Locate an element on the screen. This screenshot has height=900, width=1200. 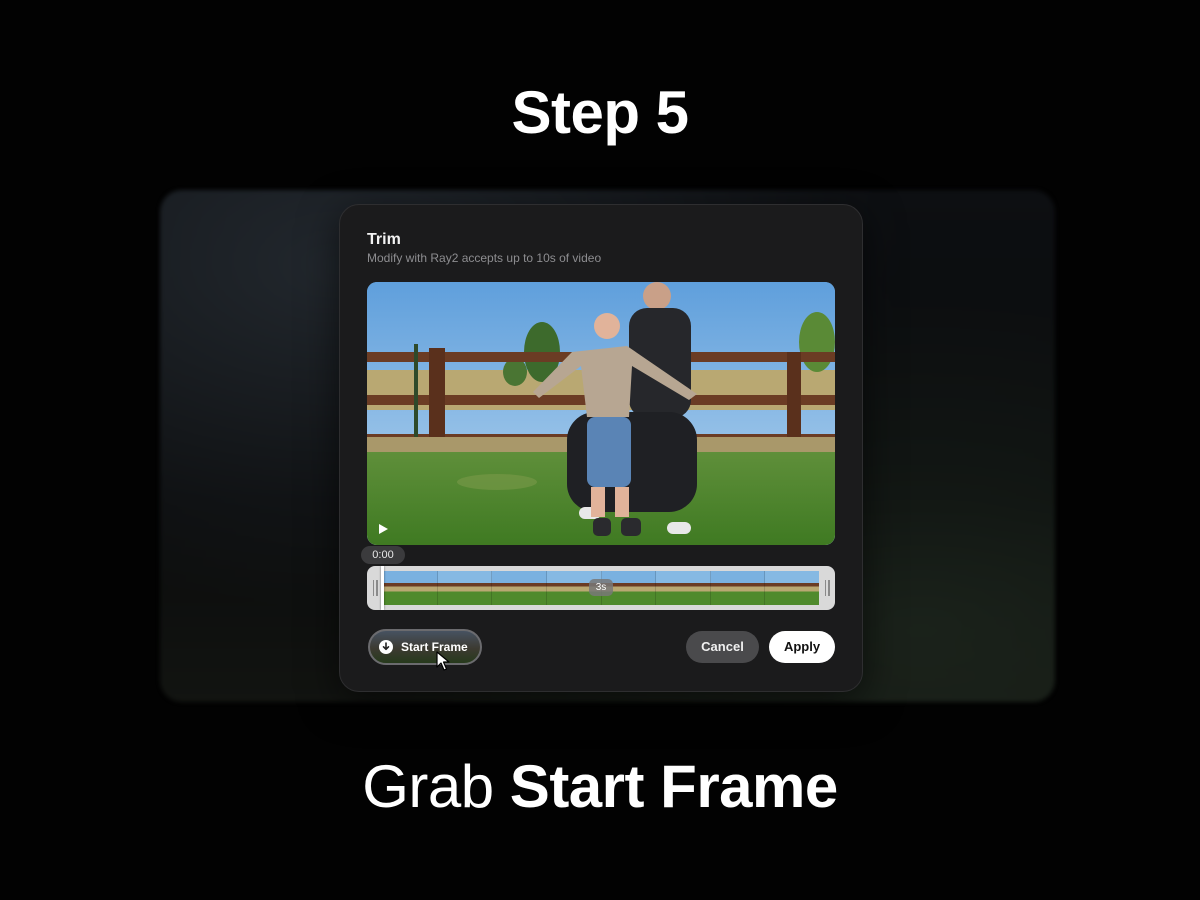
dialog-title: Trim is located at coordinates (384, 239).